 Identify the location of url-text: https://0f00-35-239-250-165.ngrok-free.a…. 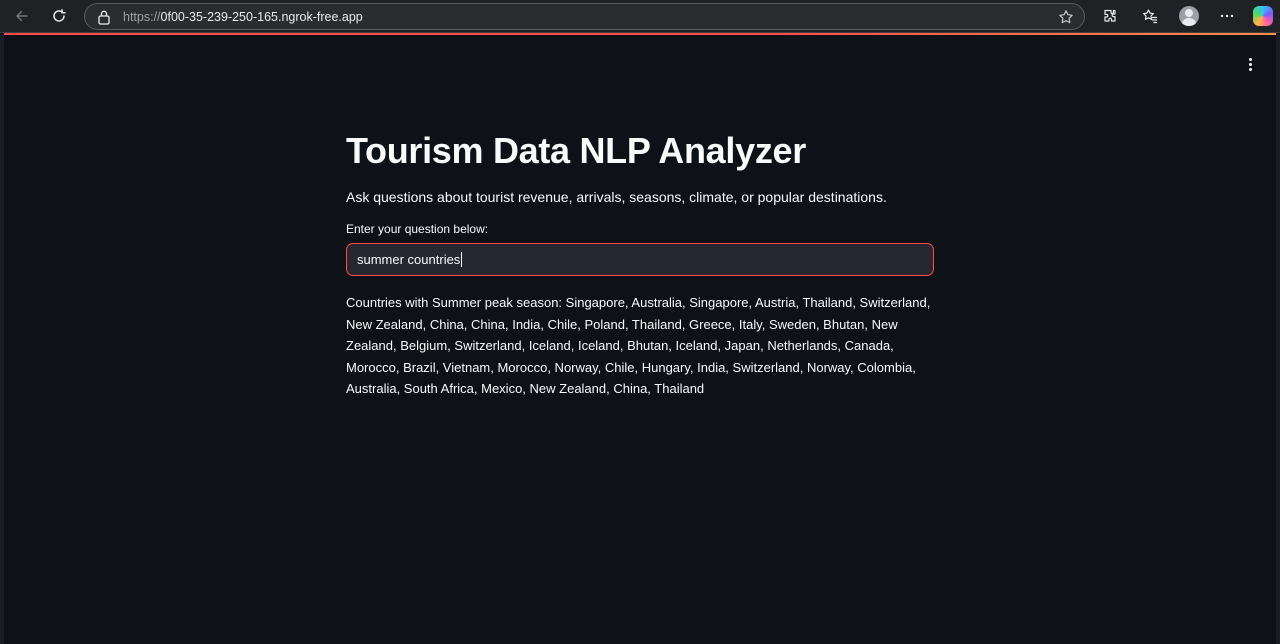
(243, 17).